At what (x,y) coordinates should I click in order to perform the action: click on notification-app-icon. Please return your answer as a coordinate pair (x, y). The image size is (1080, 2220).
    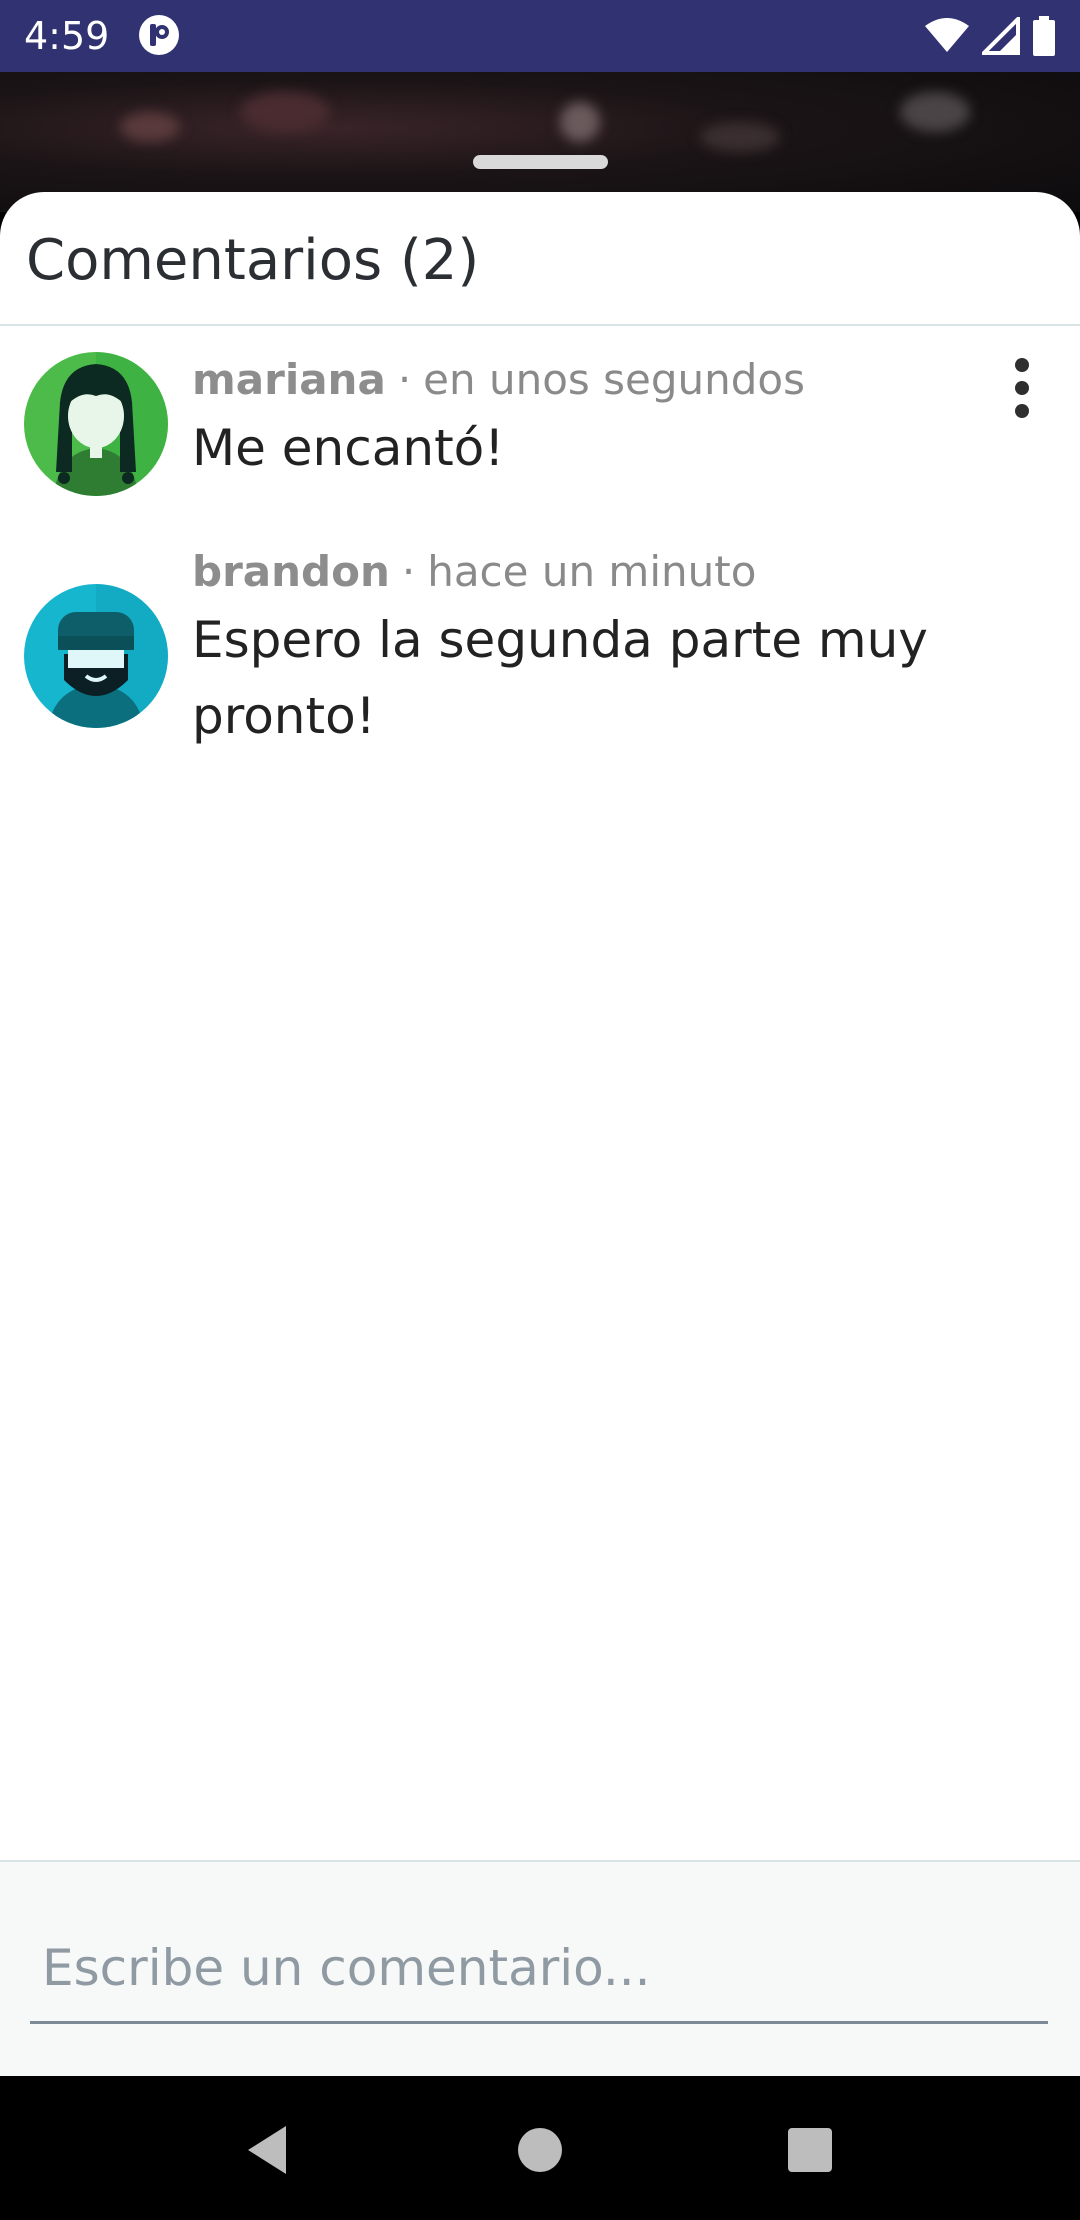
    Looking at the image, I should click on (159, 35).